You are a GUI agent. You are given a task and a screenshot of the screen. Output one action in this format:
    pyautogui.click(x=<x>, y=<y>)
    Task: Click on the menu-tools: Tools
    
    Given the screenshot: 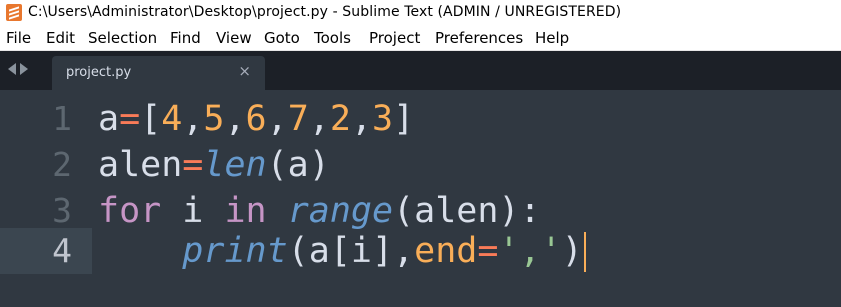 What is the action you would take?
    pyautogui.click(x=332, y=38)
    